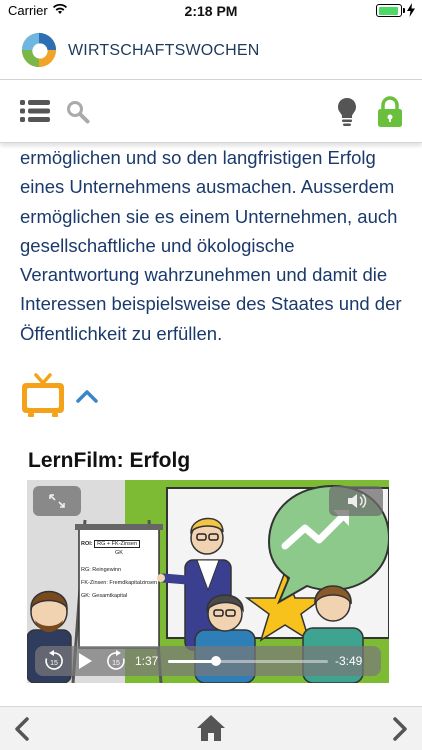 This screenshot has width=422, height=750. I want to click on remaining-time: -3:49, so click(349, 661).